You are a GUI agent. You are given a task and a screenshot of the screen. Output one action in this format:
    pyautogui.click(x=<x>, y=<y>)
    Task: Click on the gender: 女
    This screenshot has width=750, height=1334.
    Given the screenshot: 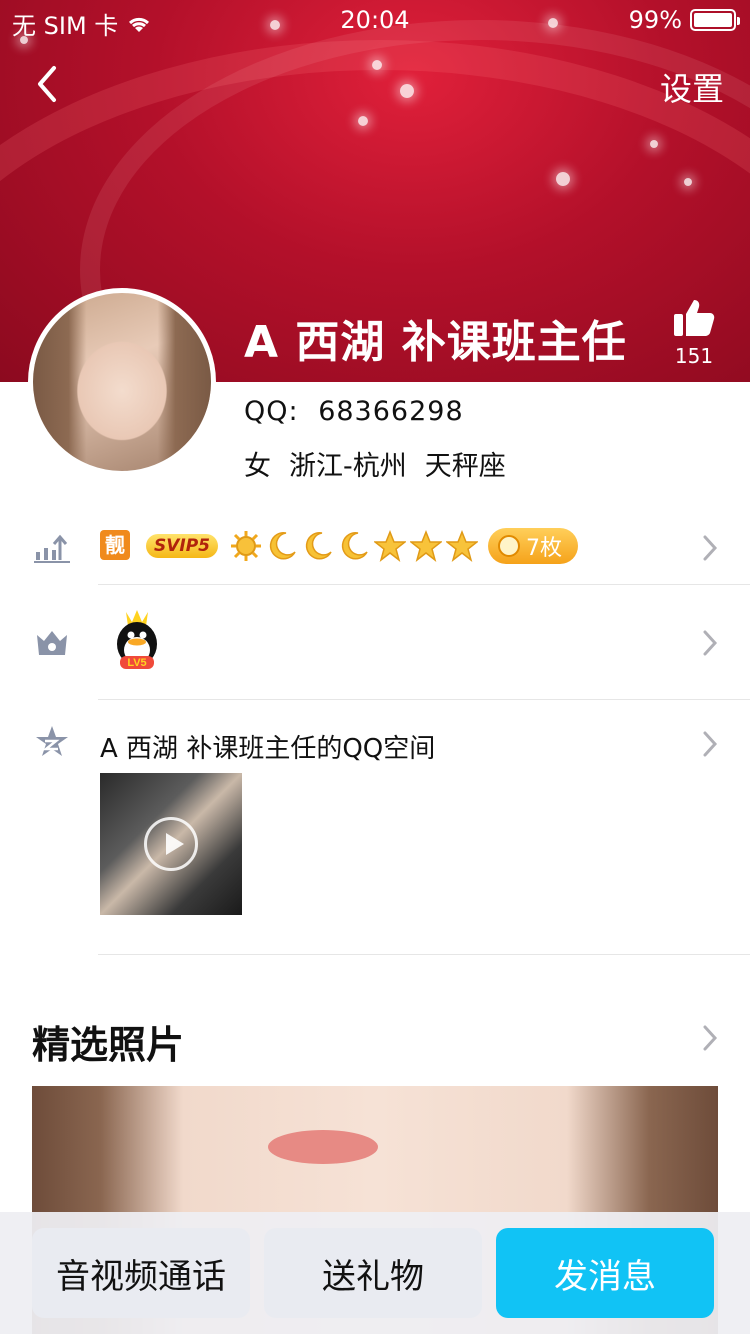 What is the action you would take?
    pyautogui.click(x=257, y=466)
    